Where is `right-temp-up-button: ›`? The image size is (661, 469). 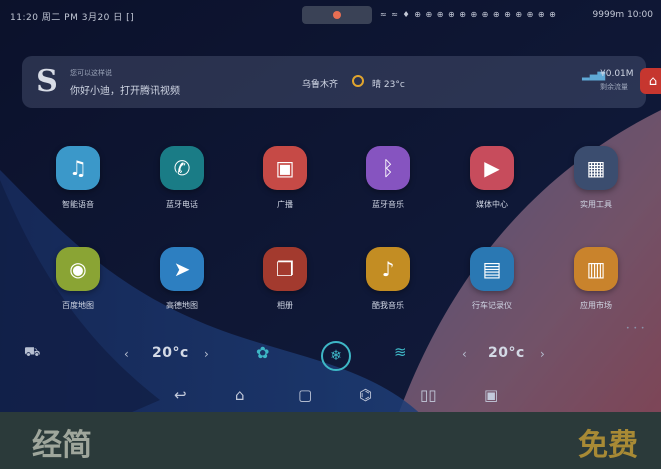
right-temp-up-button: › is located at coordinates (542, 354).